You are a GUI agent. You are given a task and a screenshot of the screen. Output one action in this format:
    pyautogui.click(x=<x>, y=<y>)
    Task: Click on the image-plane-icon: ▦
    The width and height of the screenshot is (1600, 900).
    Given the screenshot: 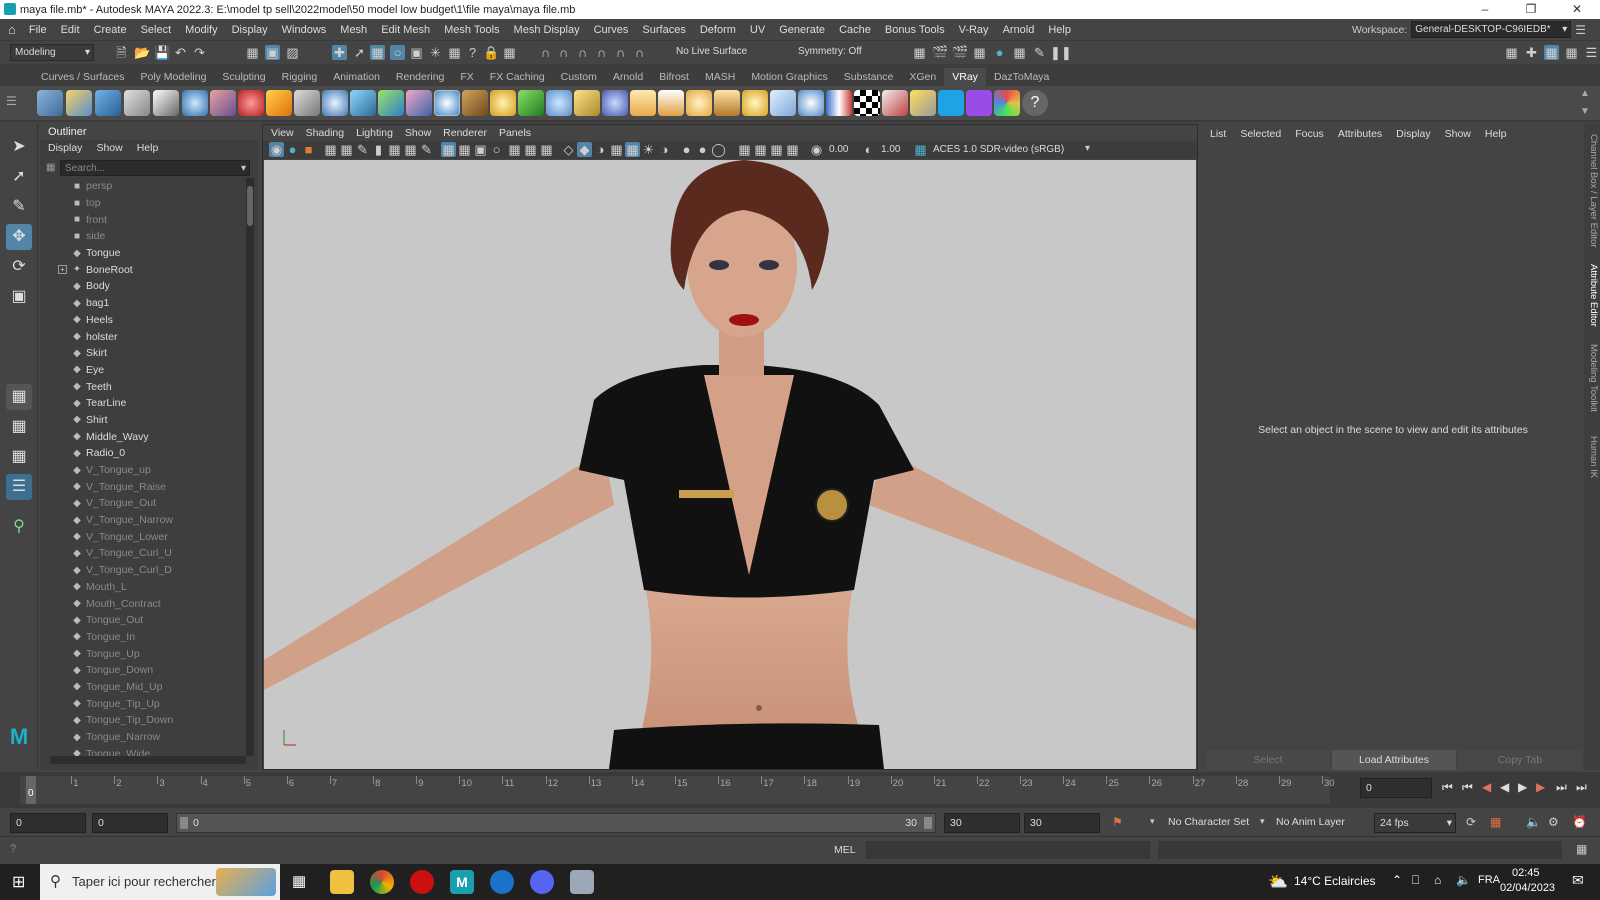 What is the action you would take?
    pyautogui.click(x=330, y=149)
    